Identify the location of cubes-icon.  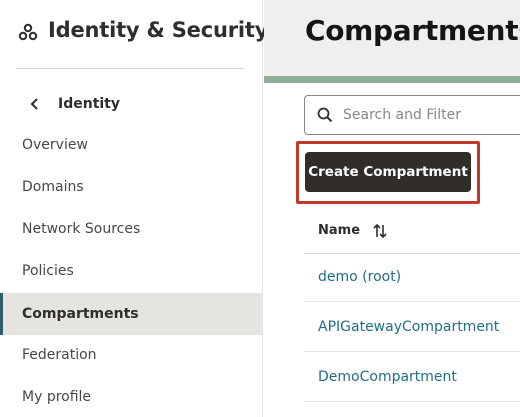
(28, 32).